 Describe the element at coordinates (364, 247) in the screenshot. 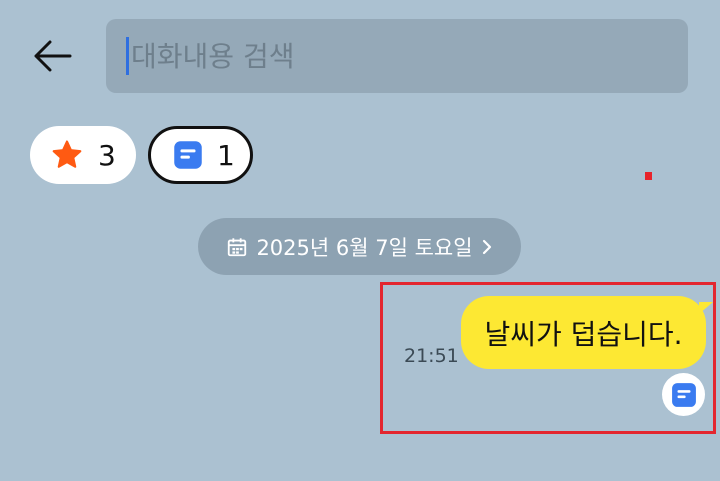

I see `date-label: 2025년 6월 7일 토요일` at that location.